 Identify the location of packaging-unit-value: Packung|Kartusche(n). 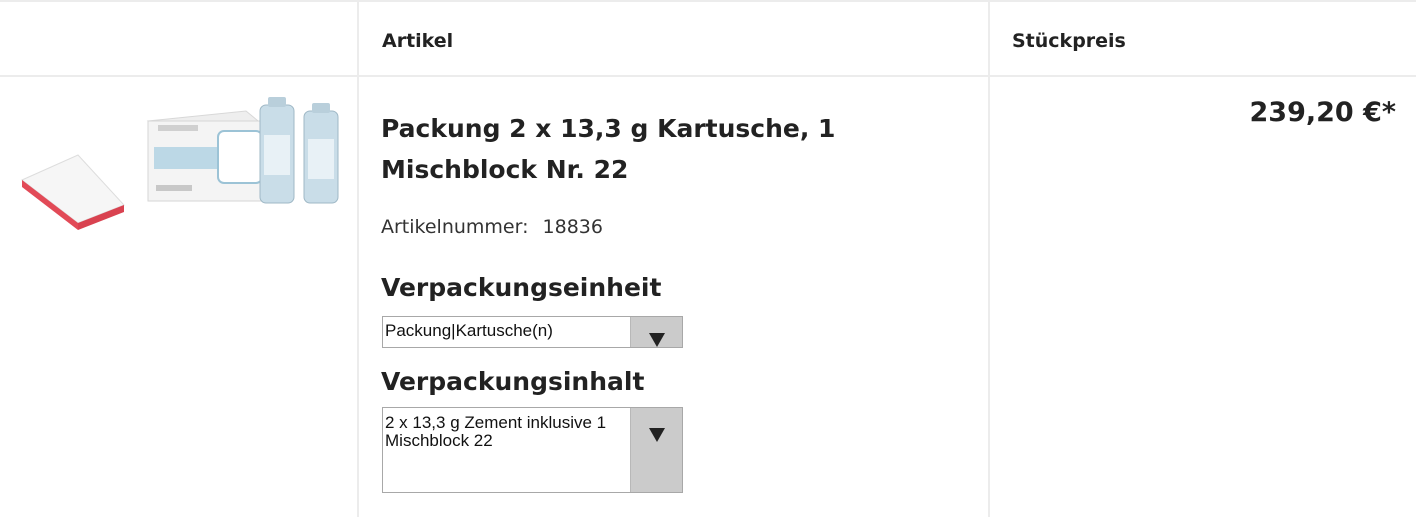
(469, 330).